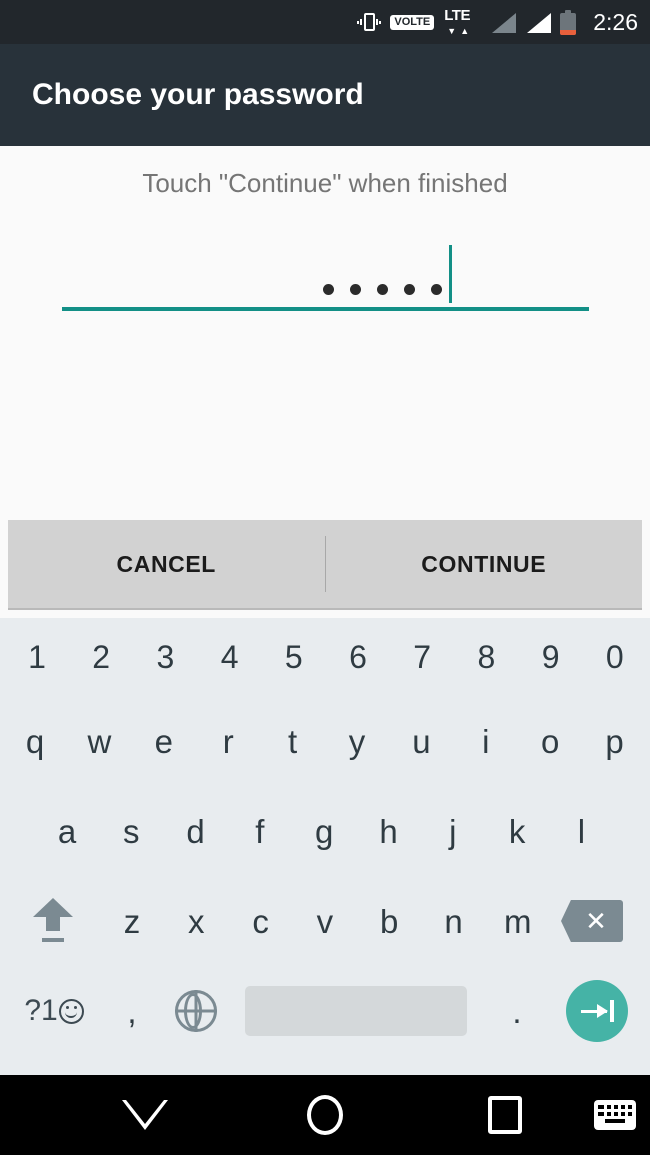 This screenshot has width=650, height=1155. Describe the element at coordinates (615, 21) in the screenshot. I see `status-bar-clock: 2:26` at that location.